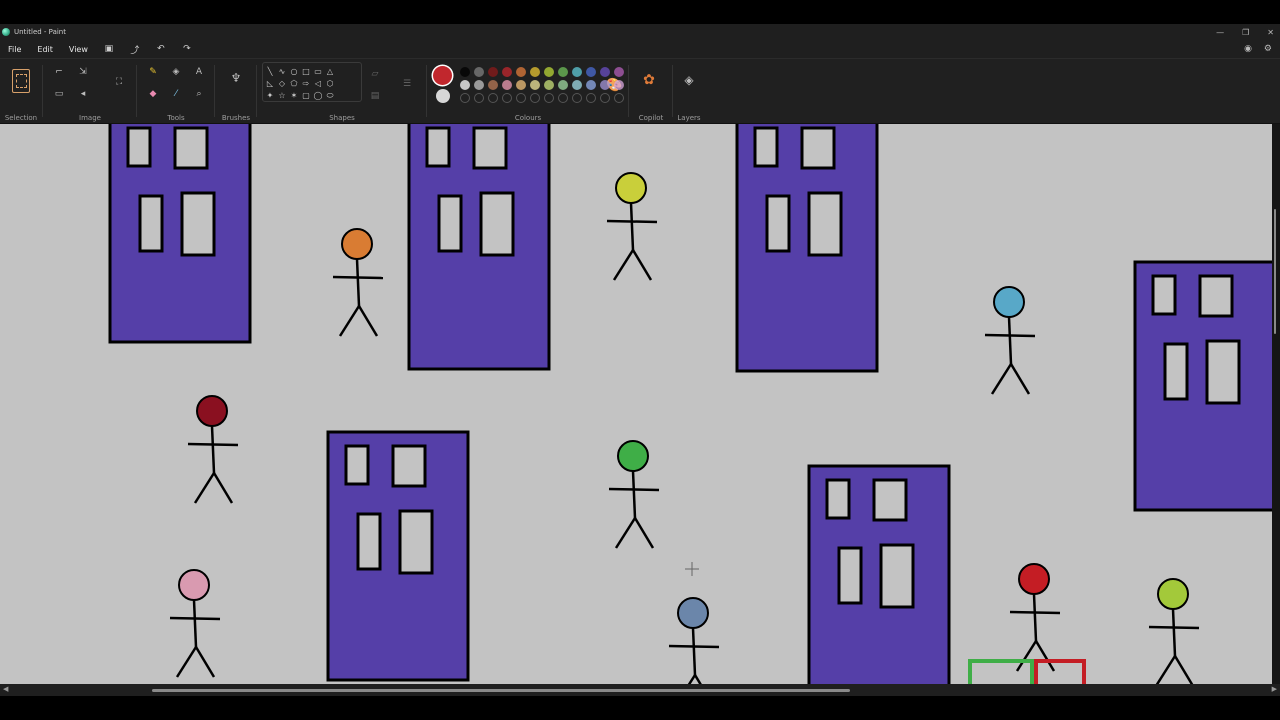 This screenshot has height=720, width=1280. Describe the element at coordinates (306, 71) in the screenshot. I see `rectangle-shape-icon: □` at that location.